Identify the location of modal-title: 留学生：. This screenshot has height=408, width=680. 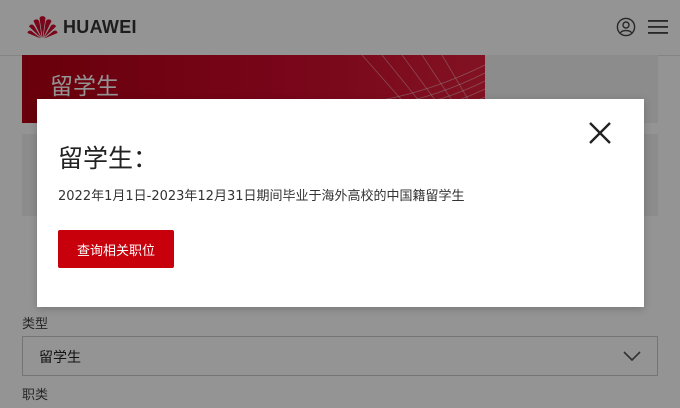
(108, 158).